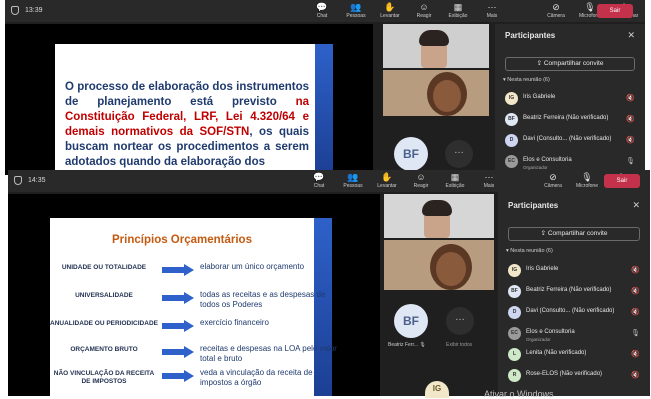 The image size is (651, 399). Describe the element at coordinates (34, 10) in the screenshot. I see `meeting-time: 13:39` at that location.